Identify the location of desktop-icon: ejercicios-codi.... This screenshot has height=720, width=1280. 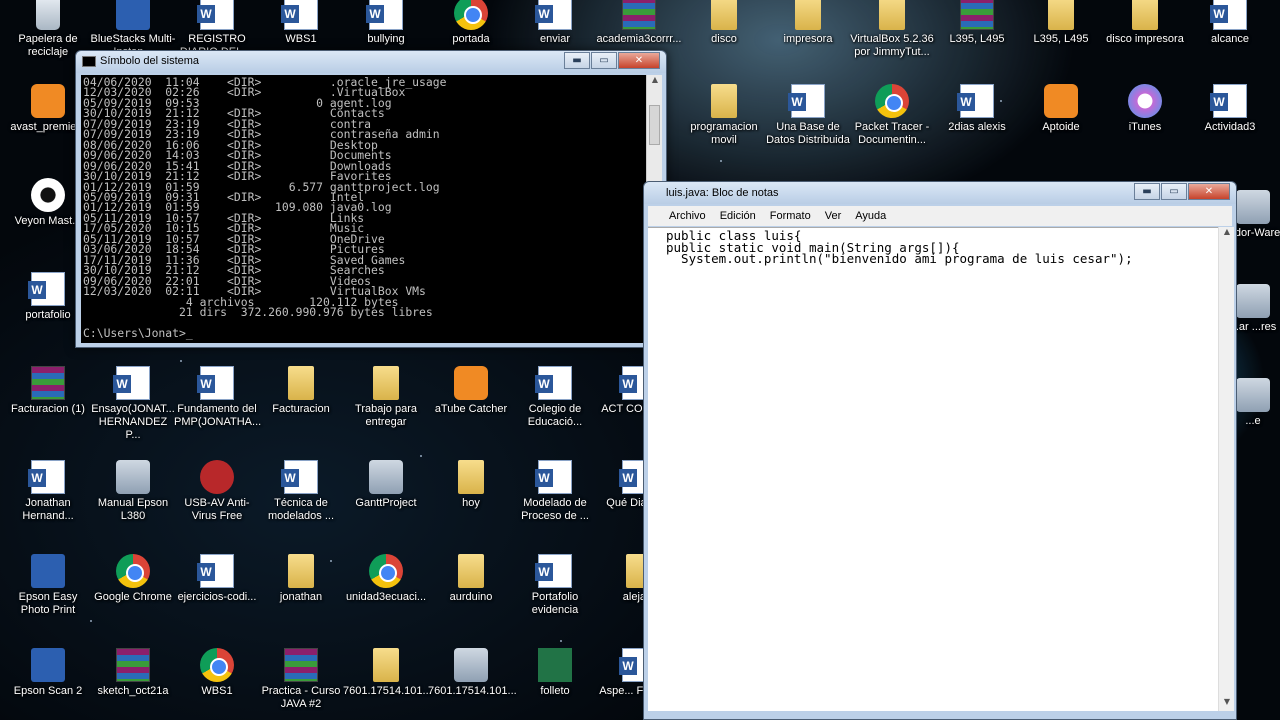
(217, 598).